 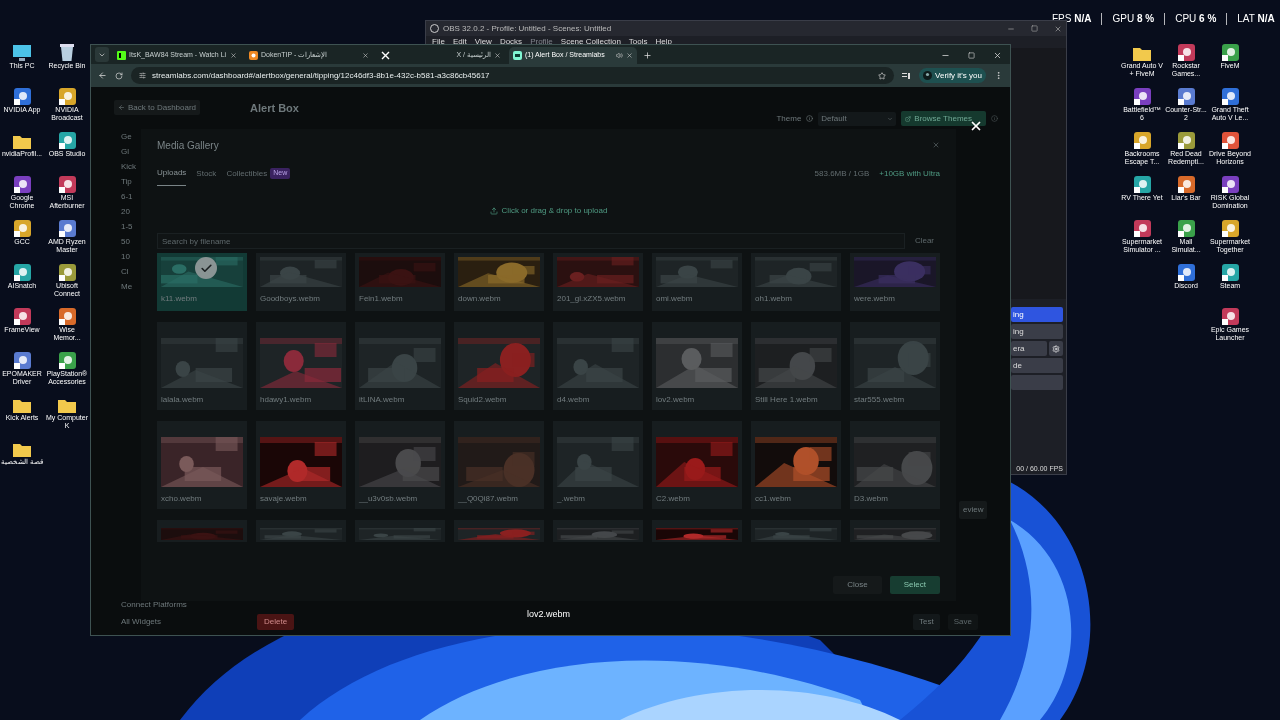 I want to click on verify-button: Verify it's you, so click(x=952, y=75).